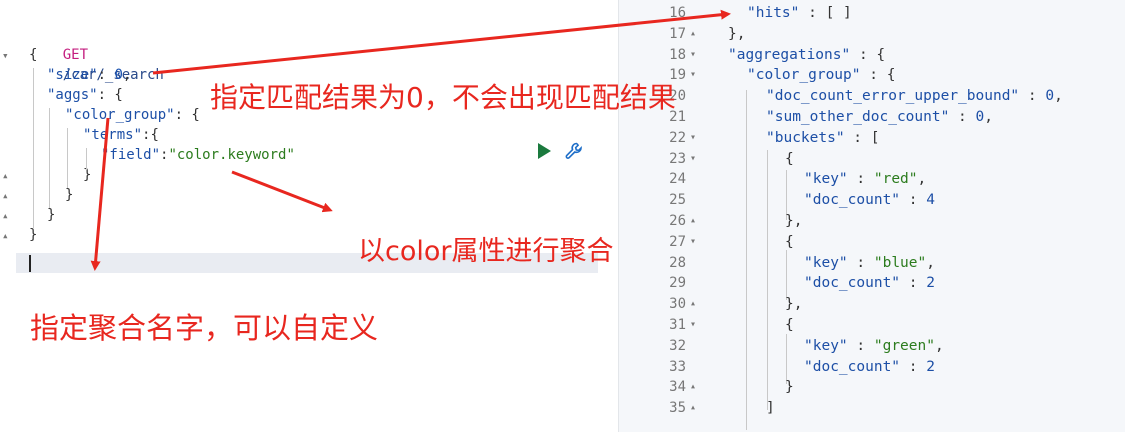  I want to click on annotation-name-note: 指定聚合名字，可以自定义, so click(204, 328).